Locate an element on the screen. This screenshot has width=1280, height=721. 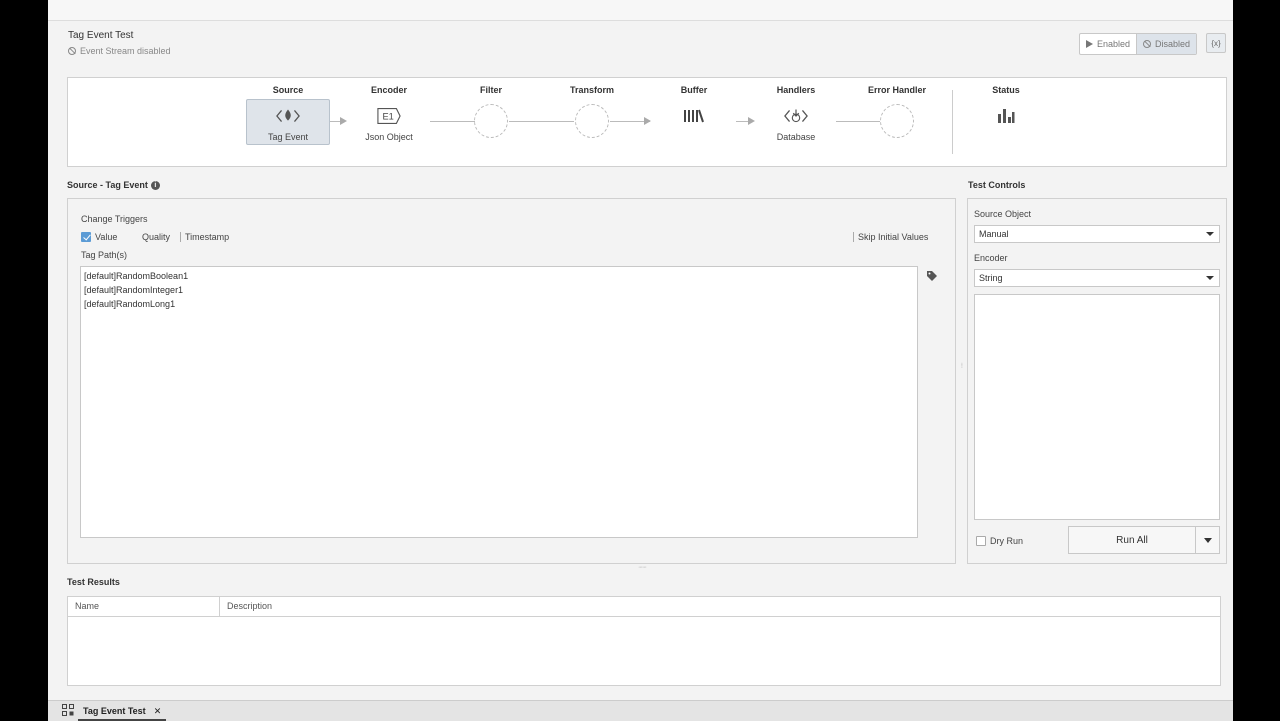
page-title: Tag Event Test is located at coordinates (101, 35).